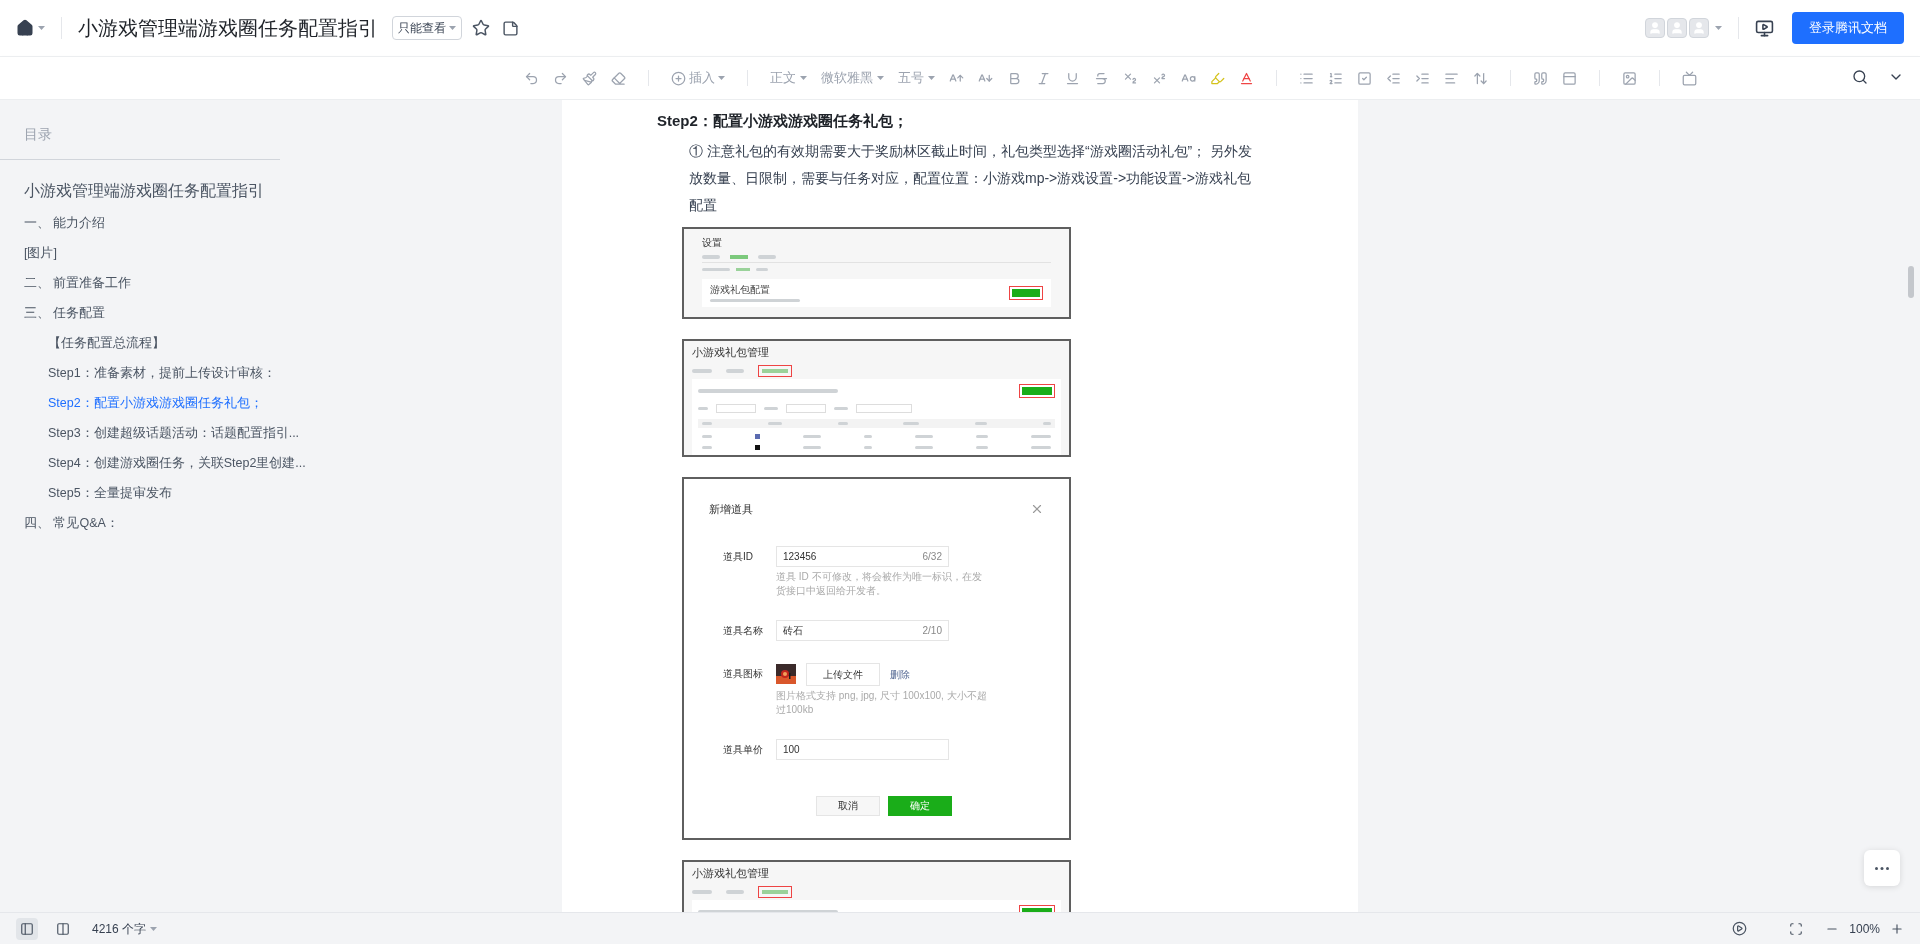 Image resolution: width=1920 pixels, height=944 pixels. What do you see at coordinates (1540, 78) in the screenshot?
I see `quote-icon` at bounding box center [1540, 78].